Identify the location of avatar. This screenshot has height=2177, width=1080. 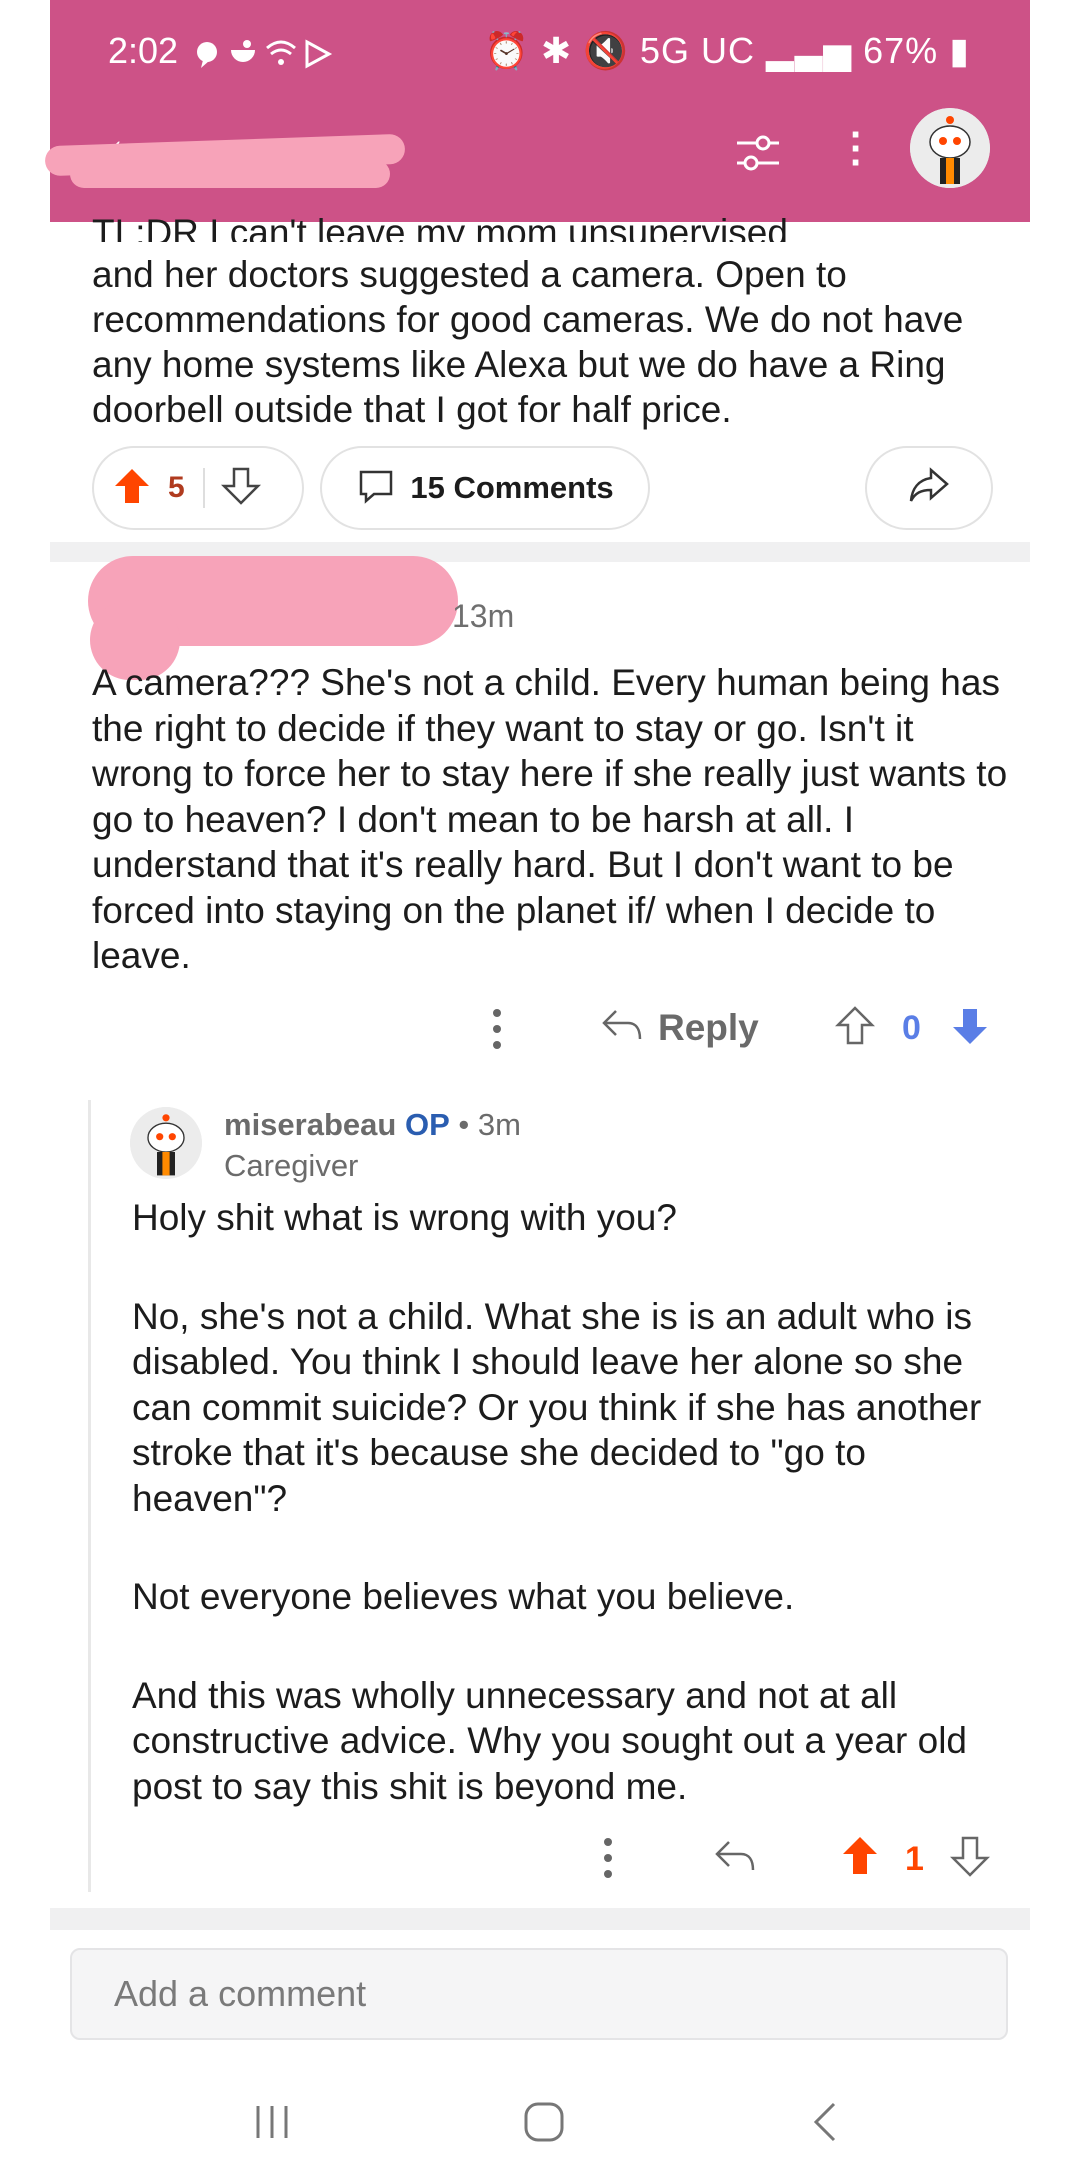
(166, 1143).